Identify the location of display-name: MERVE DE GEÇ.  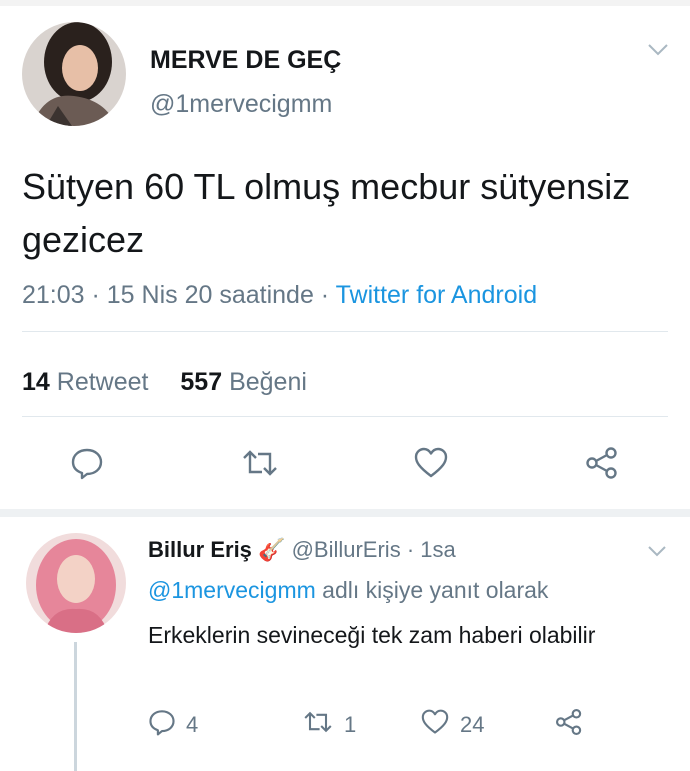
(245, 60).